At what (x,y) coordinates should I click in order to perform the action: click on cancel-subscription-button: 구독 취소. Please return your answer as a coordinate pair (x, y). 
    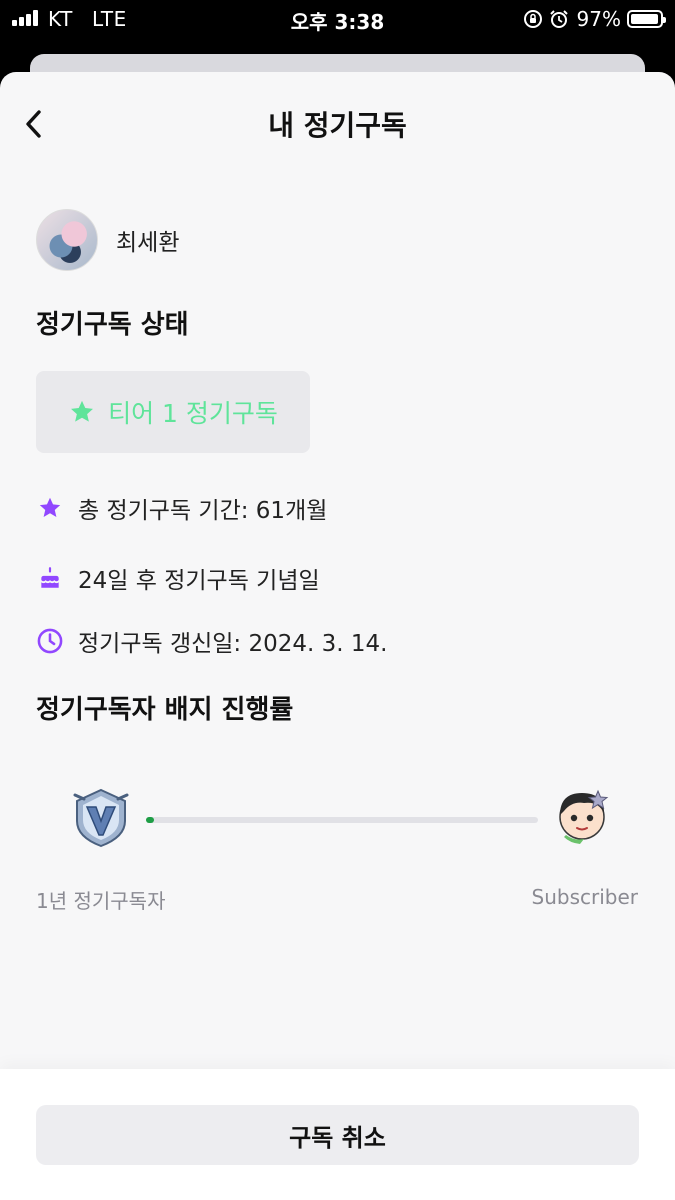
    Looking at the image, I should click on (337, 1135).